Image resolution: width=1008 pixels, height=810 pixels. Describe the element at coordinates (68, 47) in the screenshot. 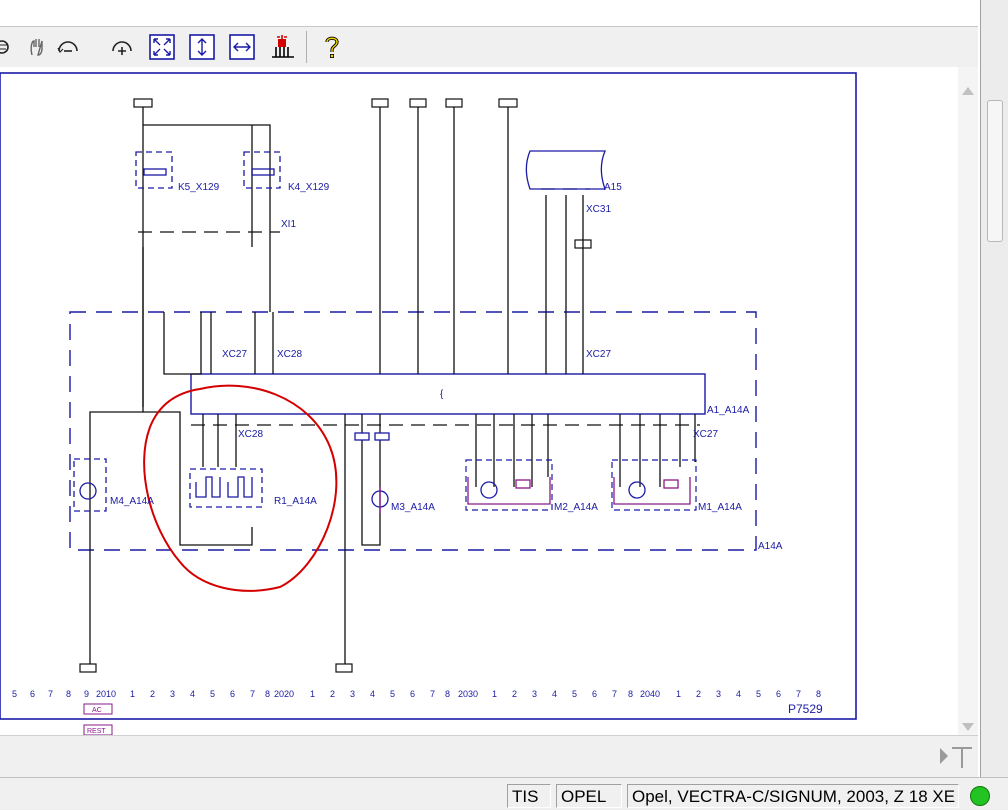

I see `zoom-out-icon` at that location.